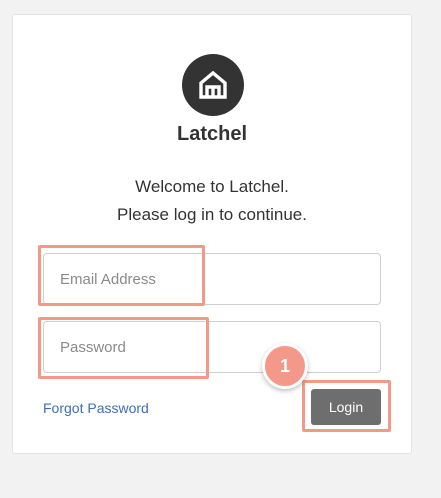 The image size is (441, 498). Describe the element at coordinates (212, 186) in the screenshot. I see `welcome-line-1: Welcome to Latchel.` at that location.